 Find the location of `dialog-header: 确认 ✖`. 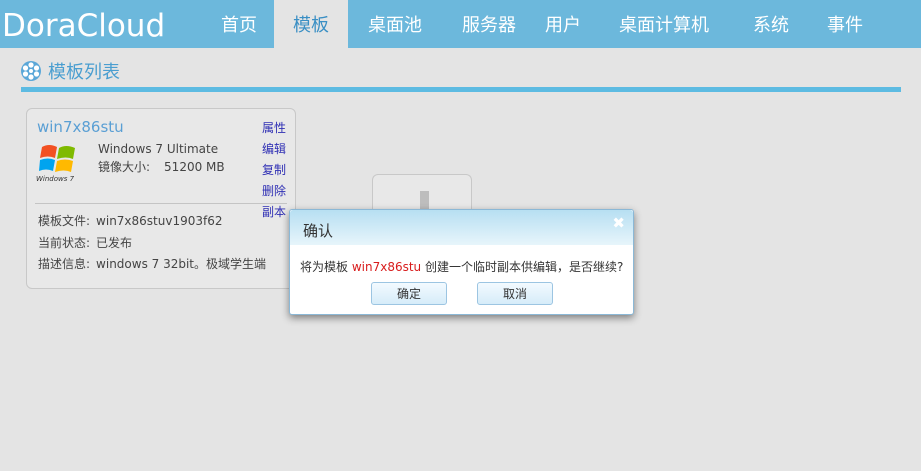

dialog-header: 确认 ✖ is located at coordinates (461, 227).